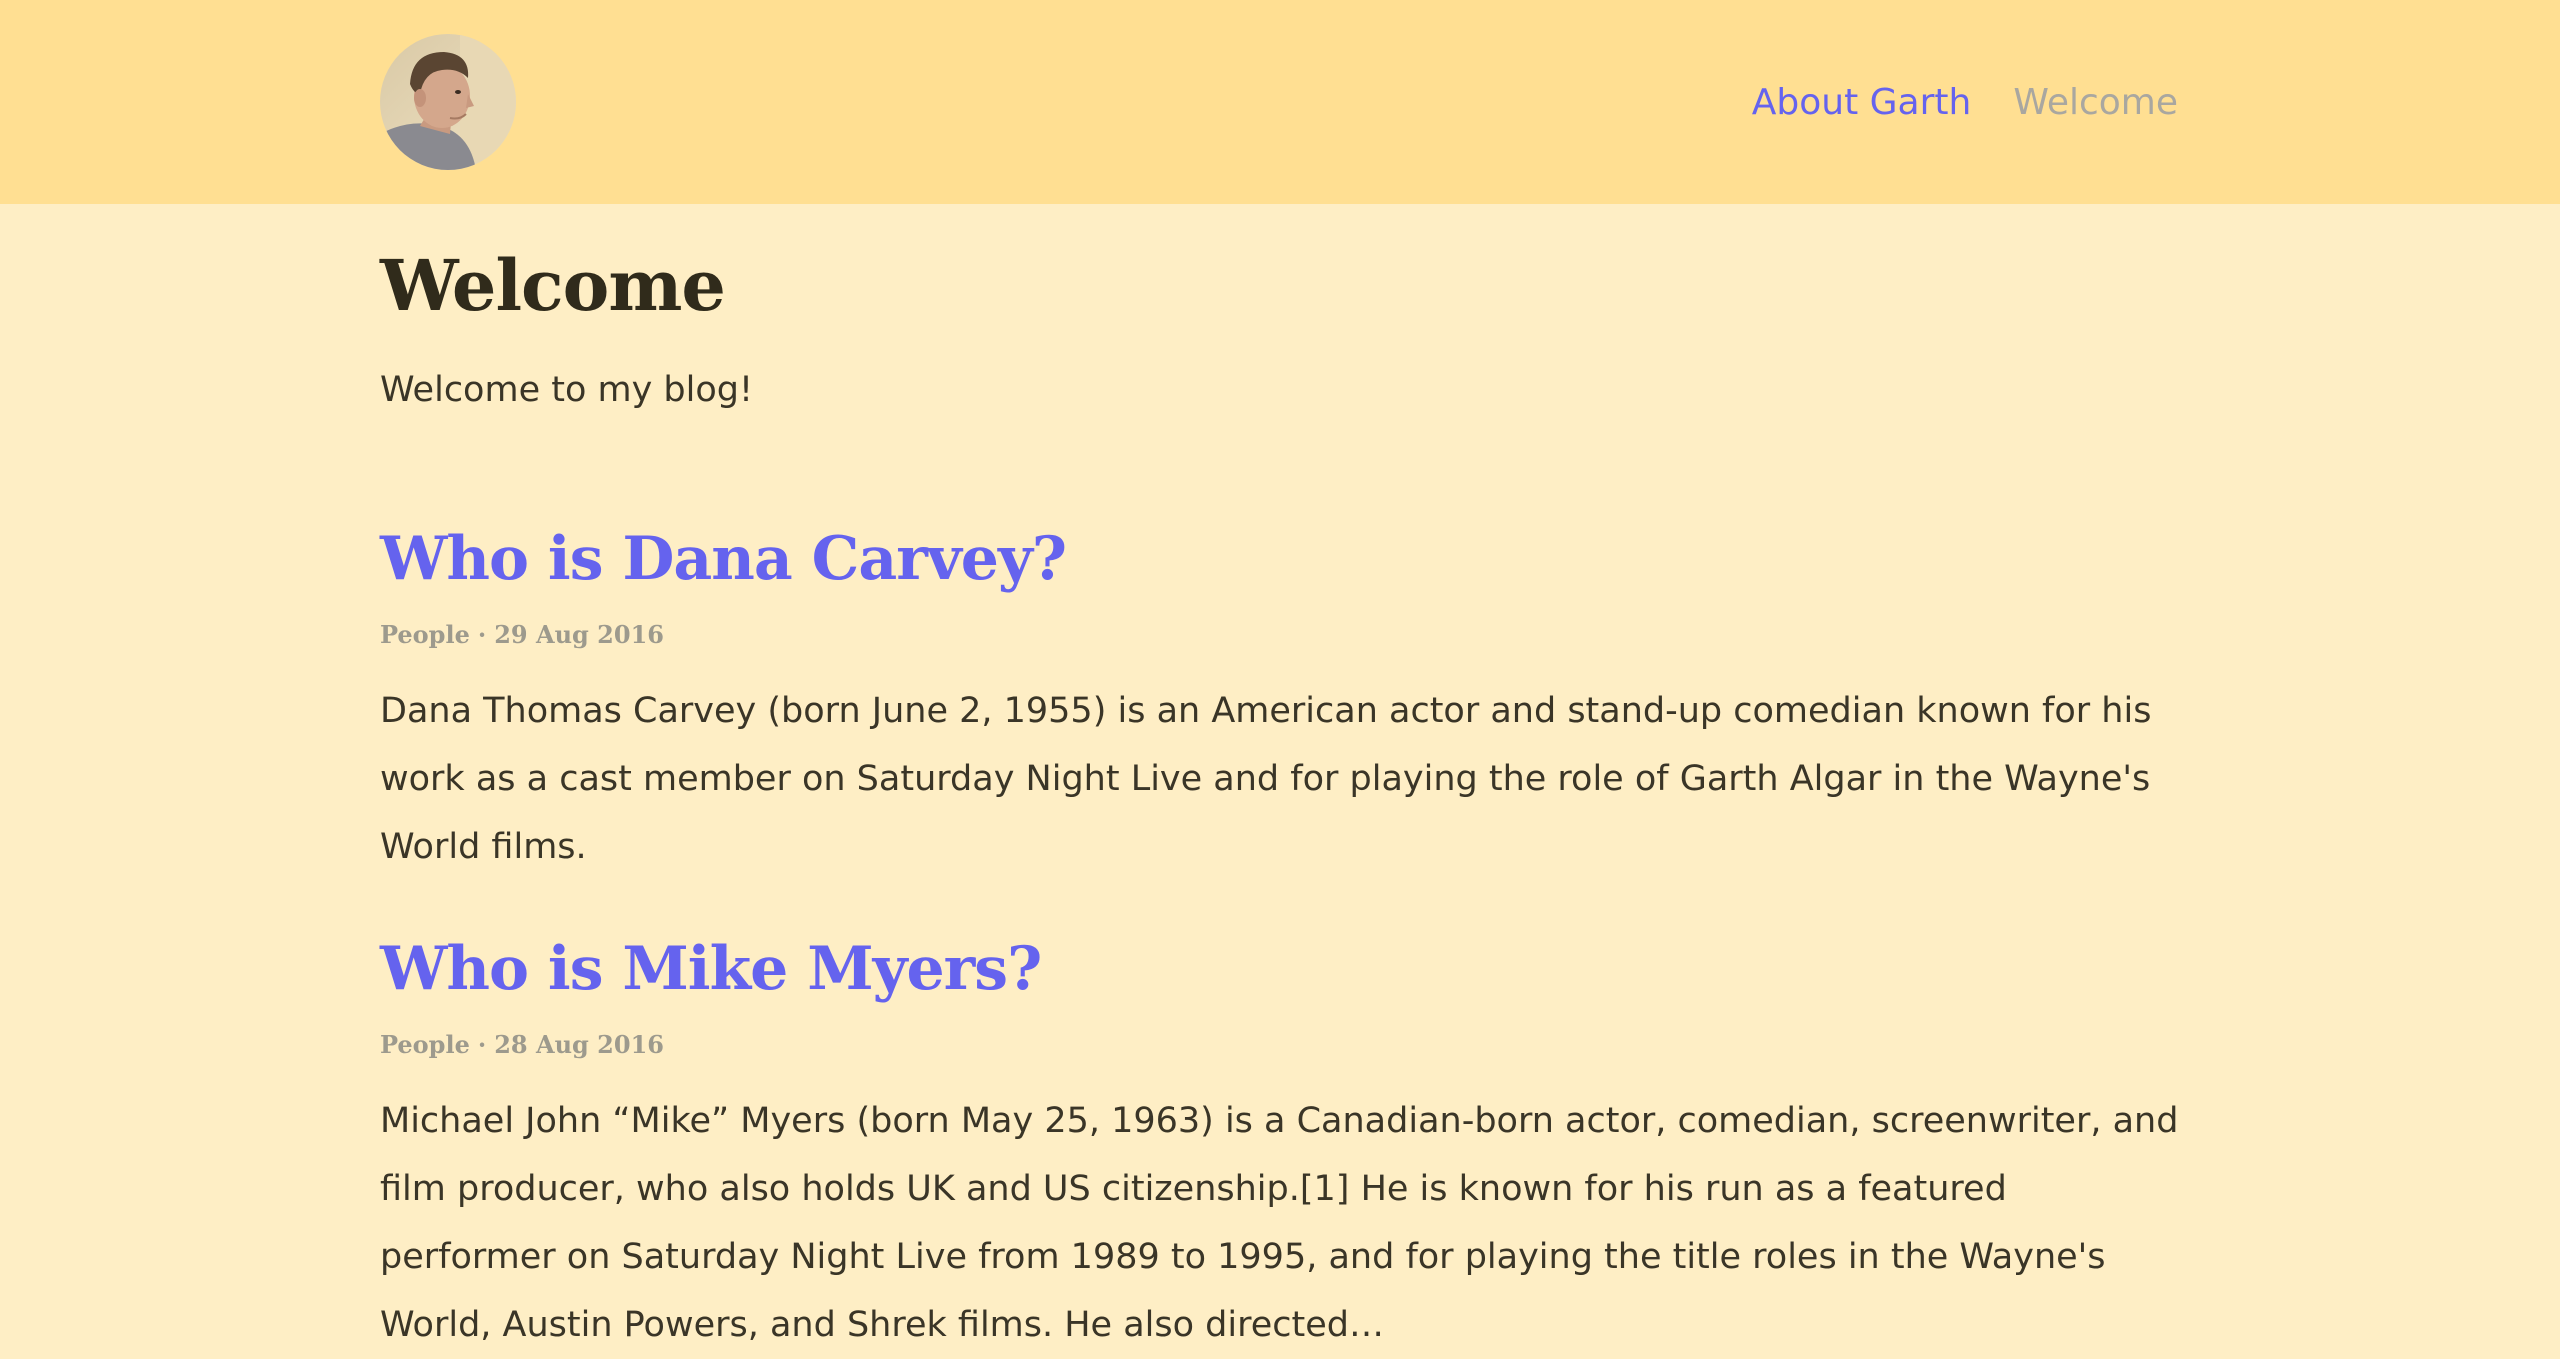 The image size is (2560, 1359). Describe the element at coordinates (567, 390) in the screenshot. I see `page-intro: Welcome to my blog!` at that location.